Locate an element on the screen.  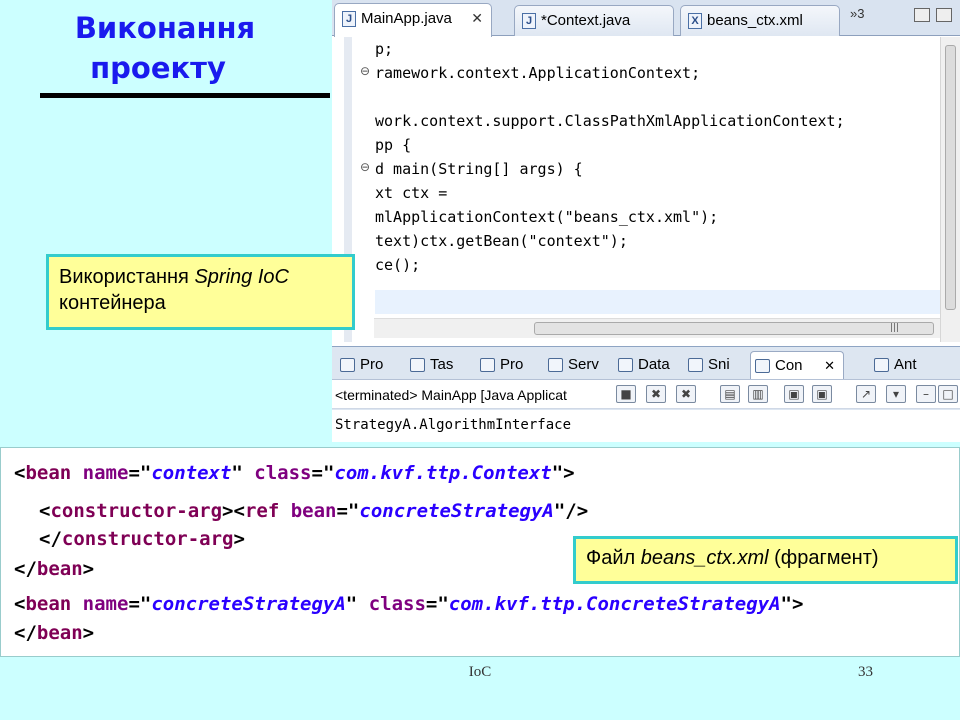
view-tab-servers: Serv is located at coordinates (579, 365).